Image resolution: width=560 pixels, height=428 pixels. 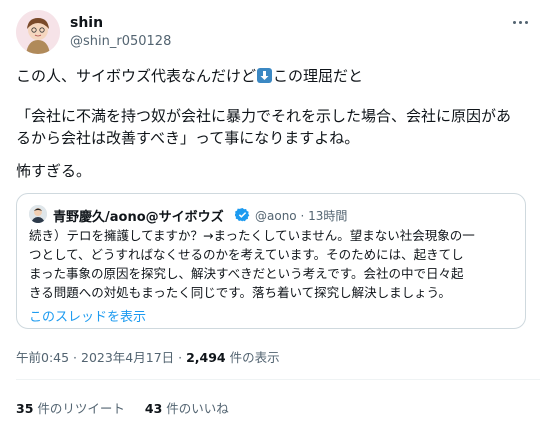 I want to click on likes-stat: 43 件のいいね, so click(x=187, y=408).